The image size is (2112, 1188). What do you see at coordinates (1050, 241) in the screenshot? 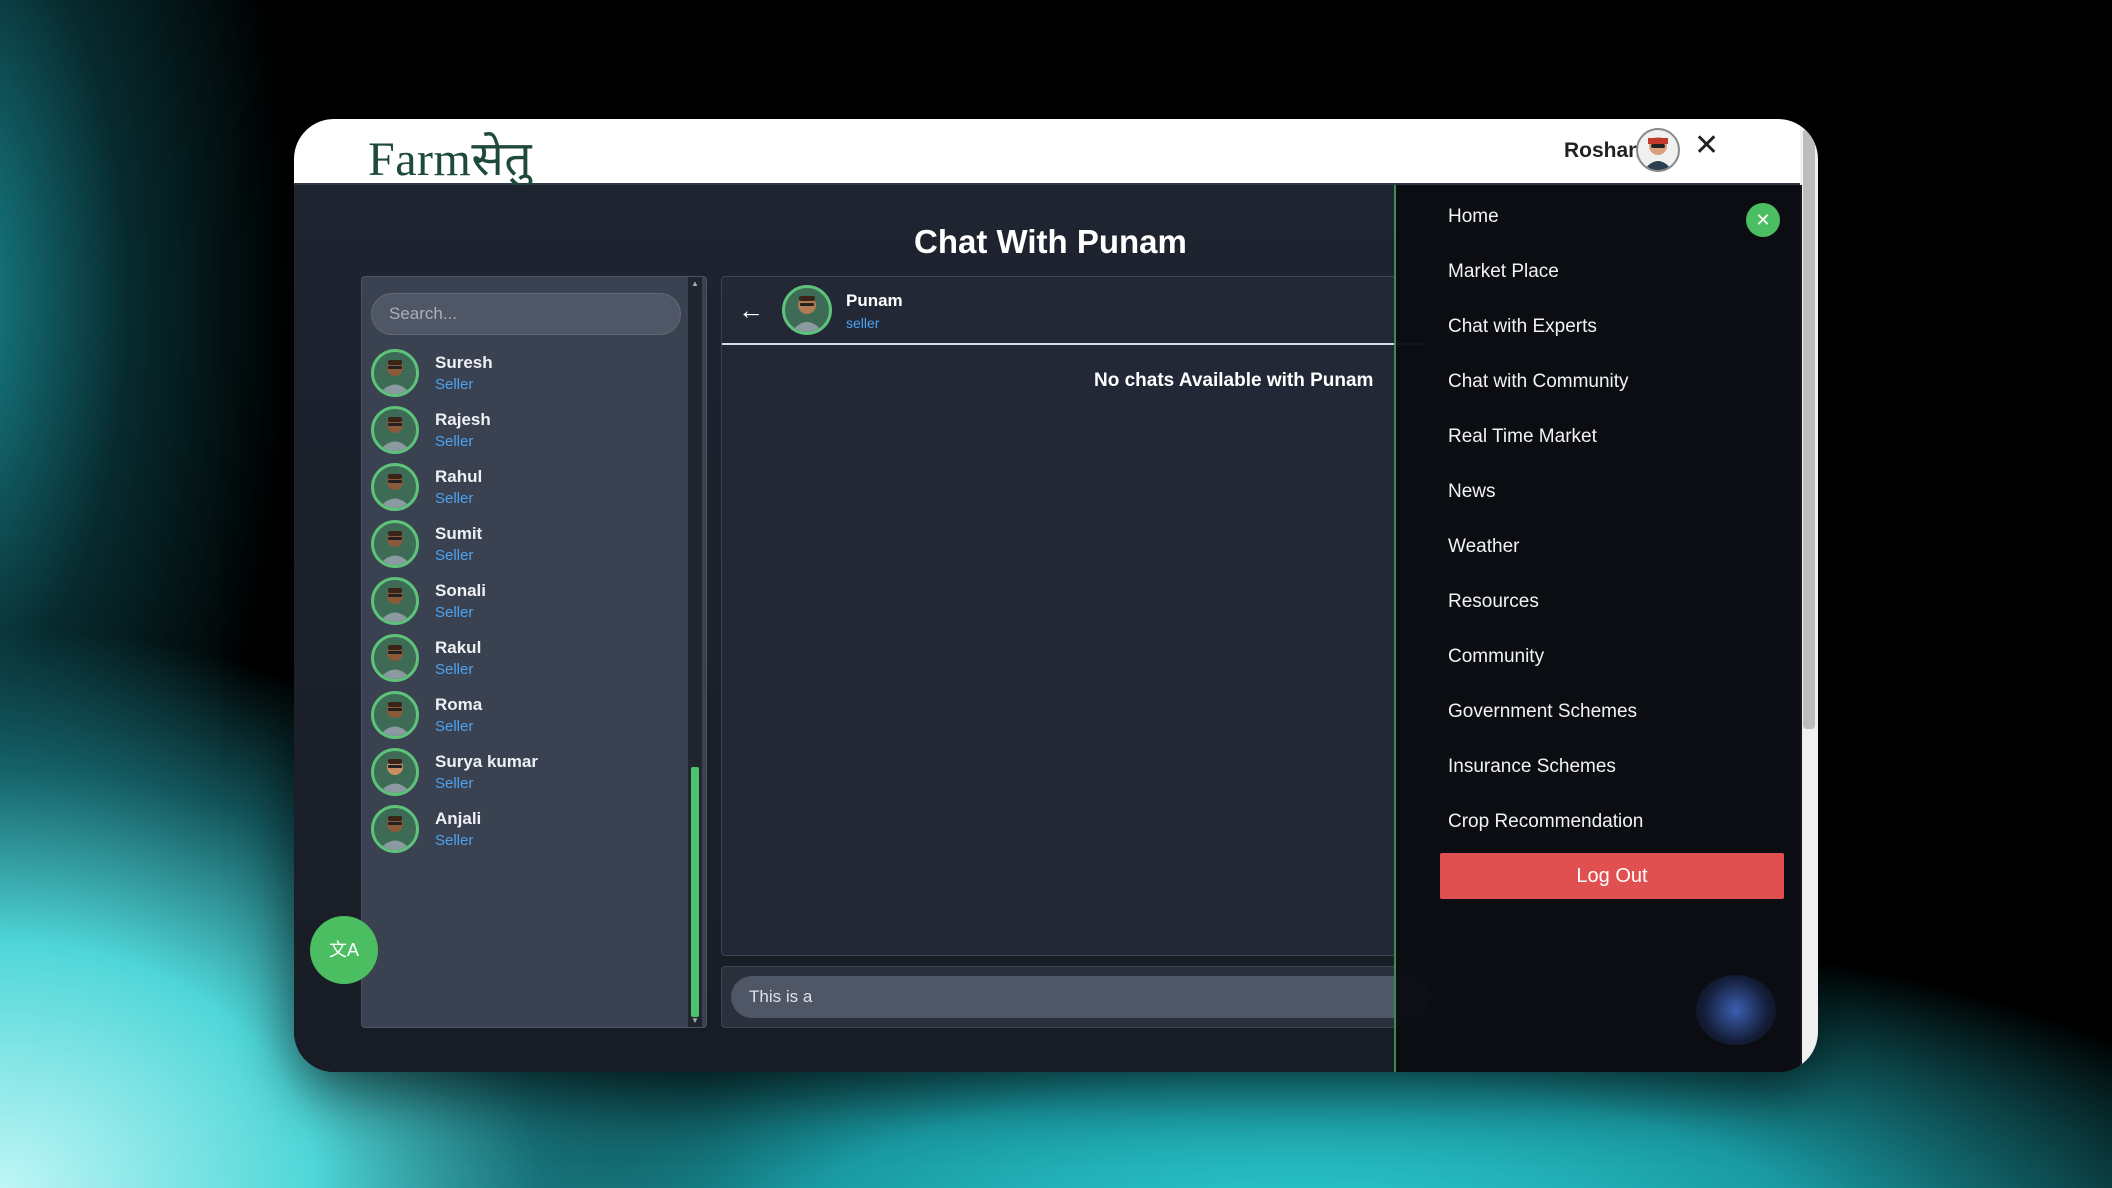
I see `page-title: Chat With Punam` at bounding box center [1050, 241].